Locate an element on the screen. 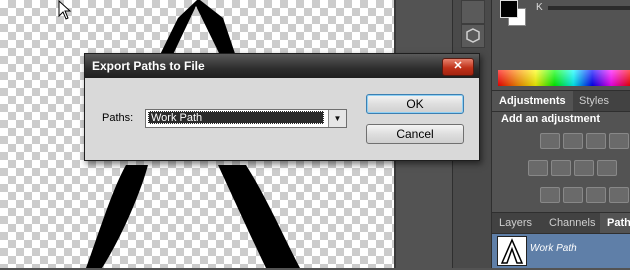 The image size is (630, 270). tab-layers: Layers is located at coordinates (515, 223).